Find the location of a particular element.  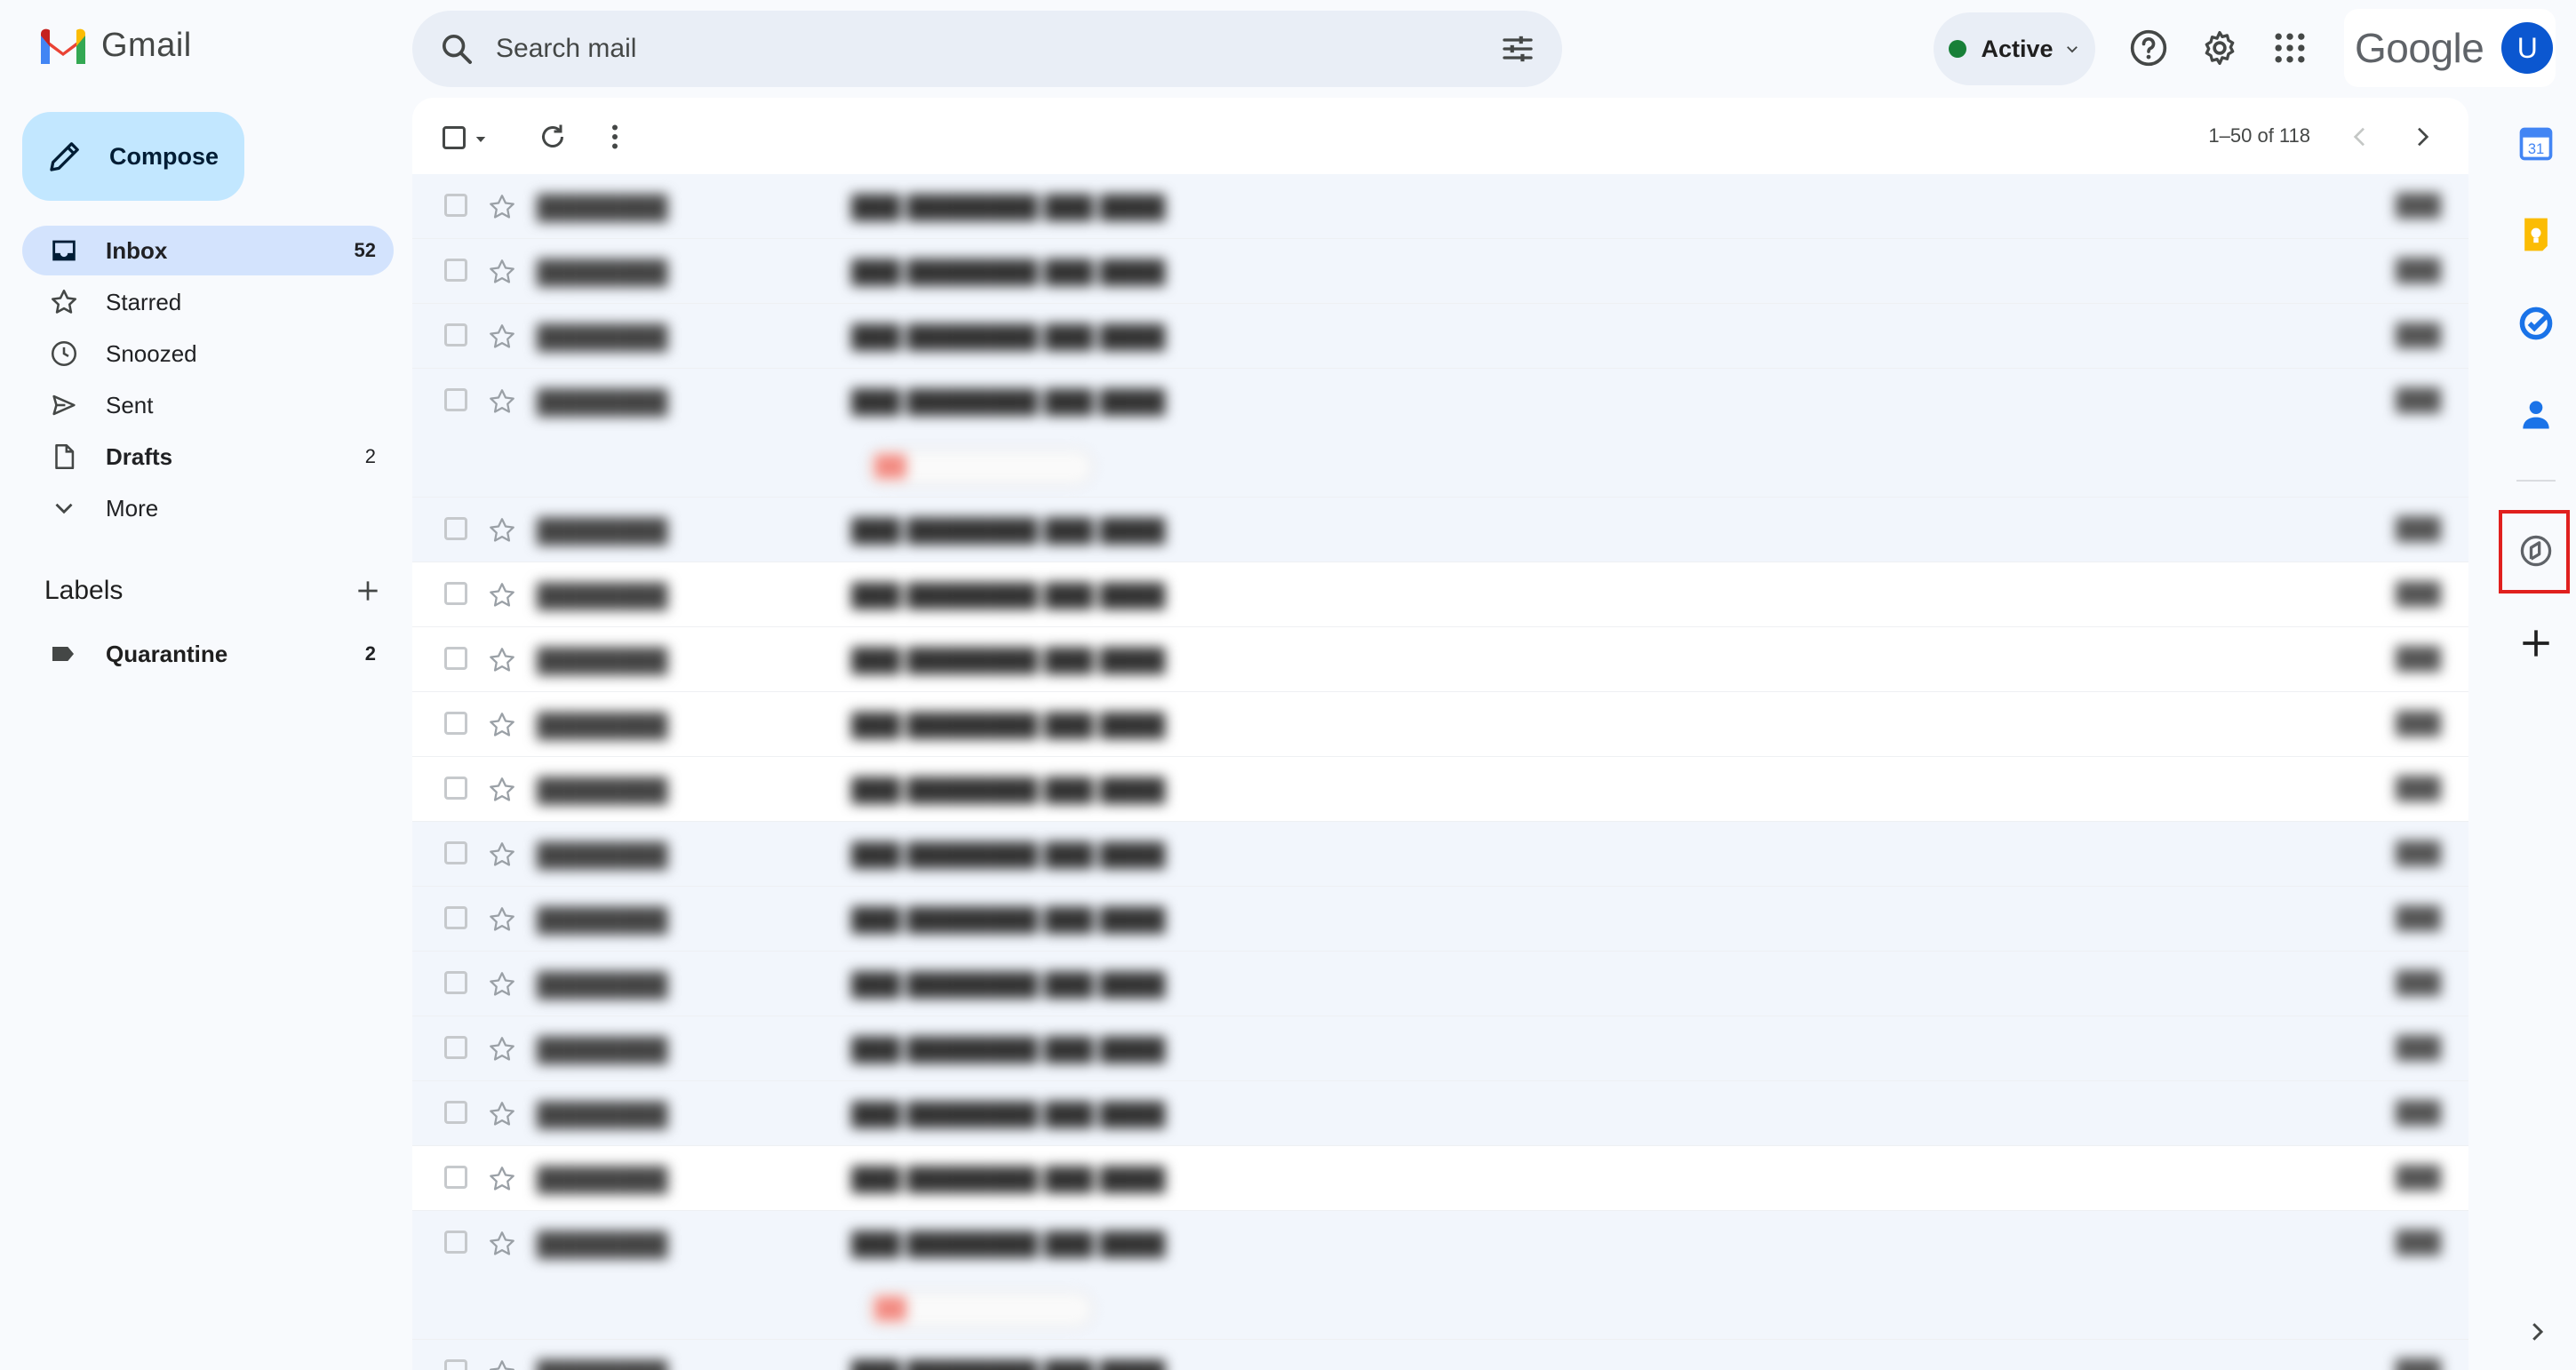

add-addon-icon is located at coordinates (2536, 643).